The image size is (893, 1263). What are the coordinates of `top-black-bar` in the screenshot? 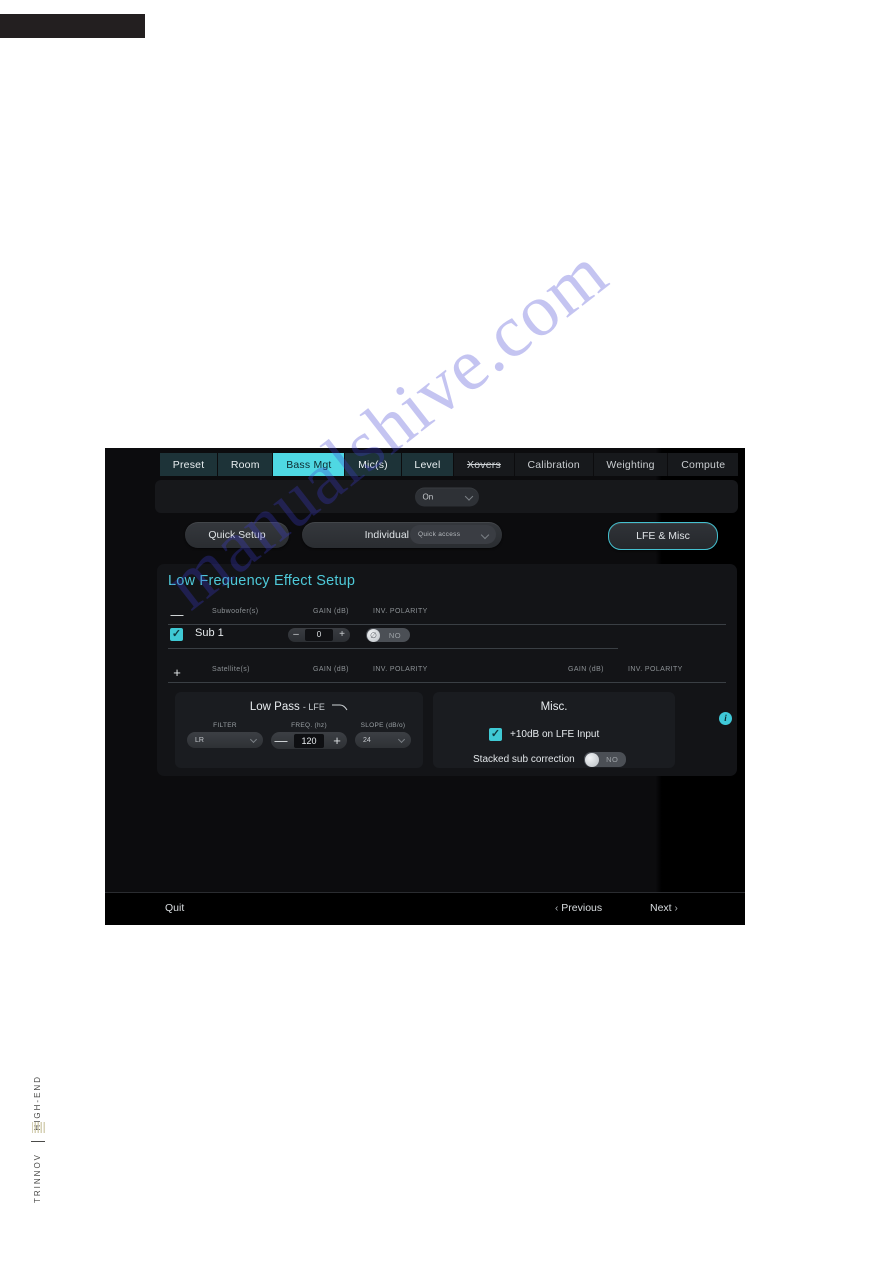 It's located at (72, 26).